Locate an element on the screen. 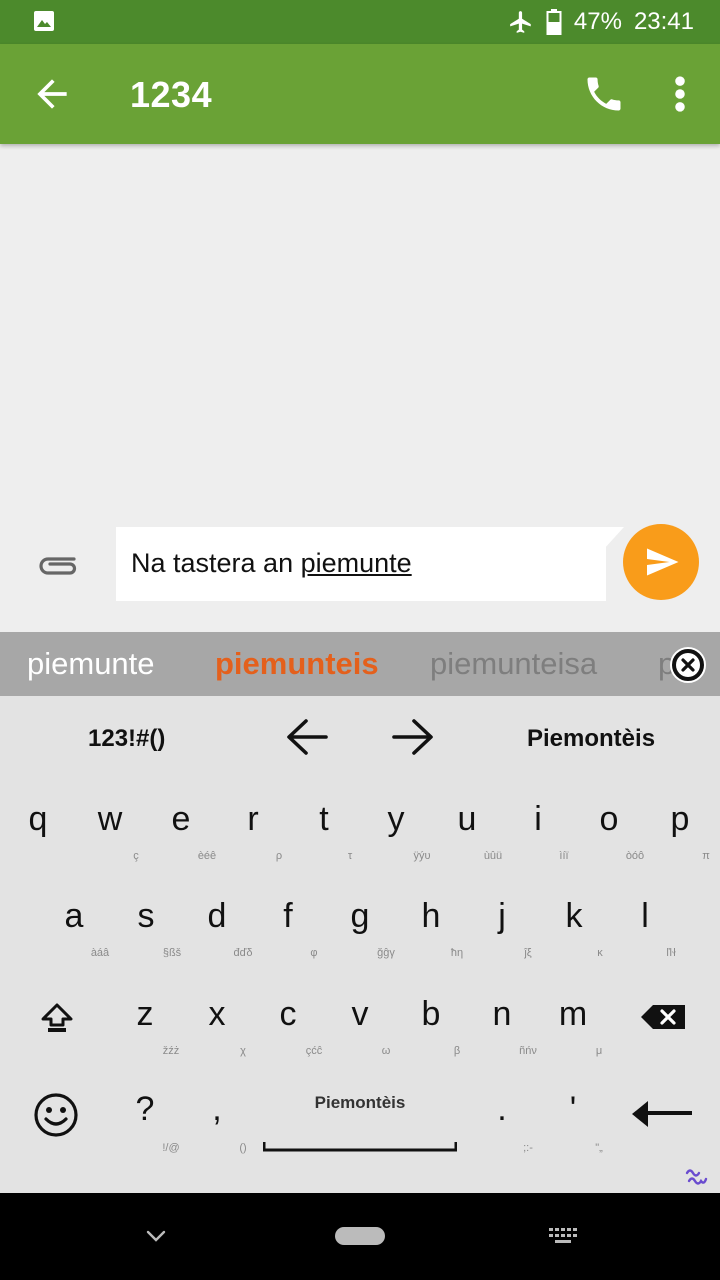 The width and height of the screenshot is (720, 1280). key-alternates: ρ is located at coordinates (279, 856).